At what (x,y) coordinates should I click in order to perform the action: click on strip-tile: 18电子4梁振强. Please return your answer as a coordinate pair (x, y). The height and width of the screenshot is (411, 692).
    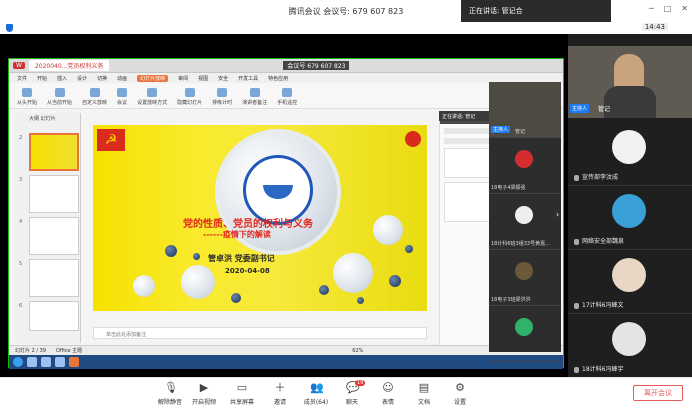
    Looking at the image, I should click on (525, 166).